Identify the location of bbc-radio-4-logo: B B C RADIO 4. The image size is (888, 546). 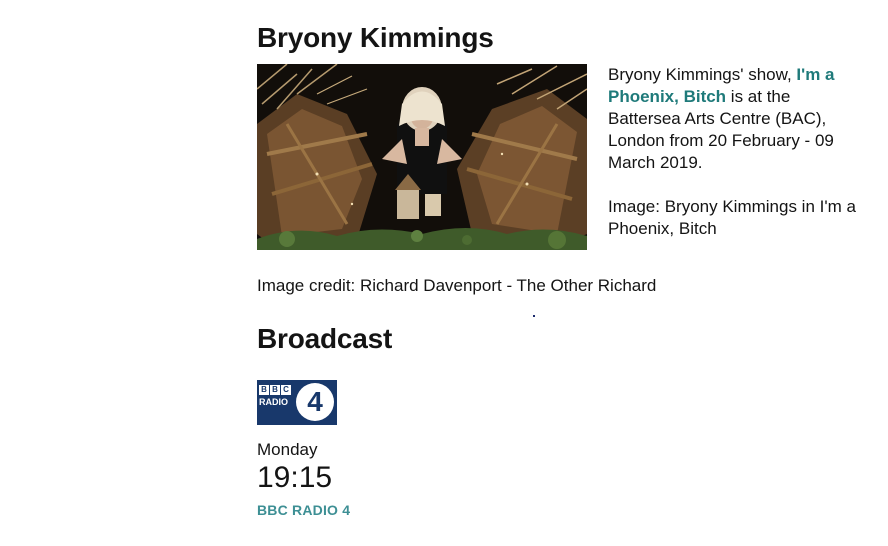
(297, 402).